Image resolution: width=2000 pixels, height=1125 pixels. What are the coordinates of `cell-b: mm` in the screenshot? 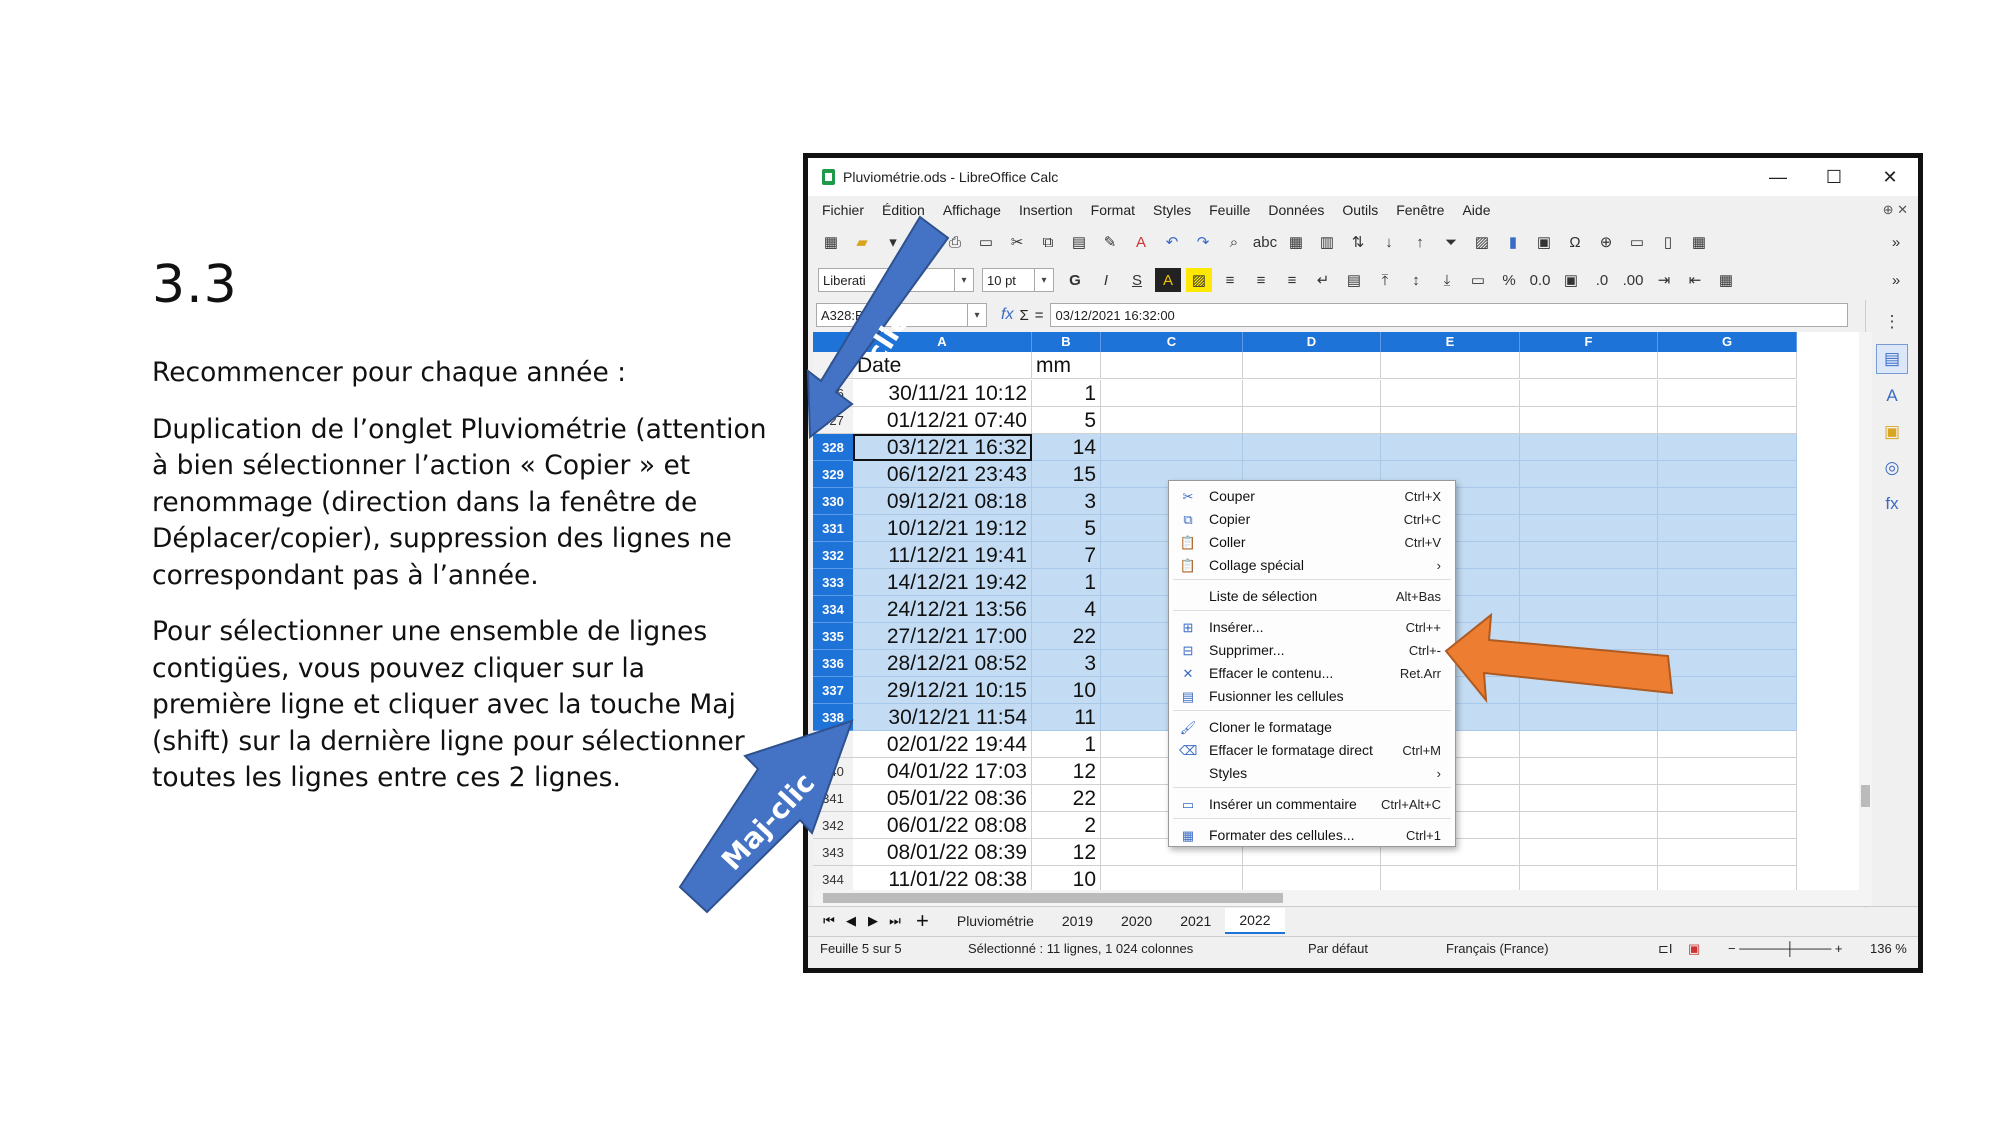 It's located at (1066, 365).